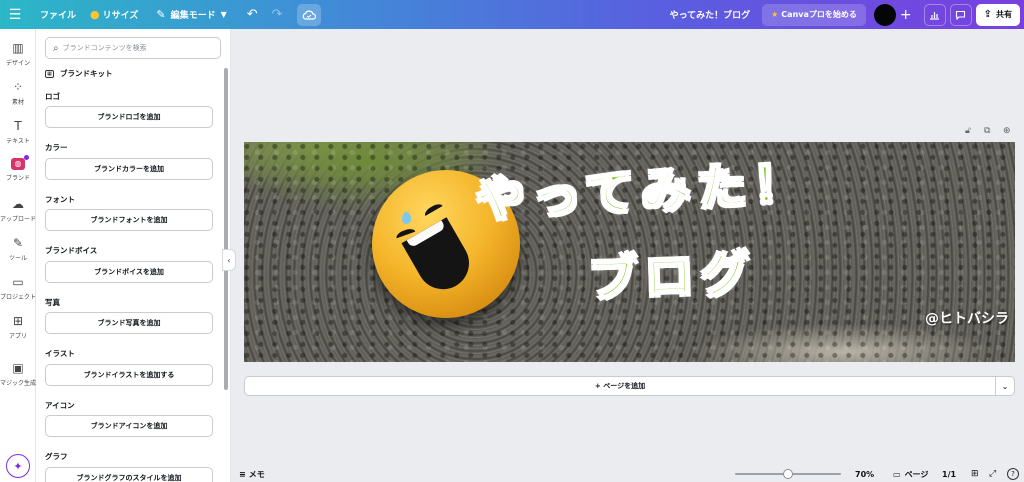 The width and height of the screenshot is (1024, 482). What do you see at coordinates (934, 14) in the screenshot?
I see `analytics-icon` at bounding box center [934, 14].